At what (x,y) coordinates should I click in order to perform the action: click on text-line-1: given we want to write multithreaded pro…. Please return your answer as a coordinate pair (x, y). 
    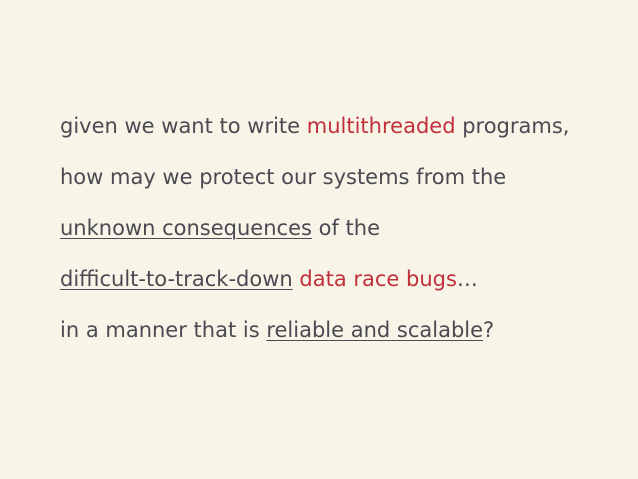
    Looking at the image, I should click on (314, 126).